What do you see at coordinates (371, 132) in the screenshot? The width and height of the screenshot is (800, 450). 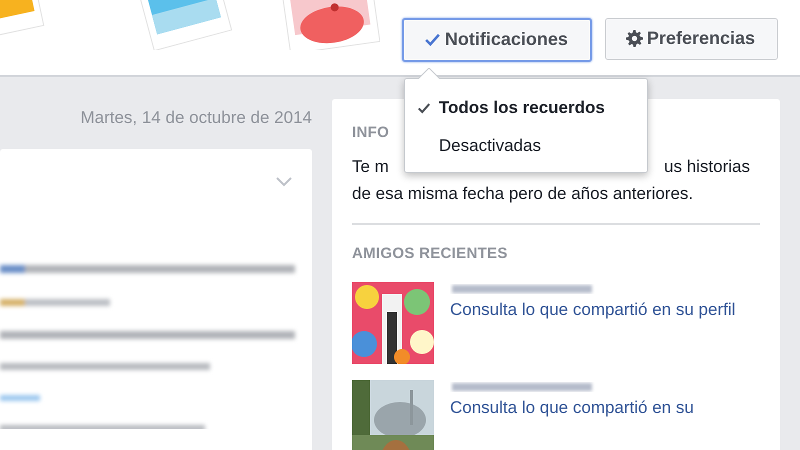 I see `section-heading: INFO` at bounding box center [371, 132].